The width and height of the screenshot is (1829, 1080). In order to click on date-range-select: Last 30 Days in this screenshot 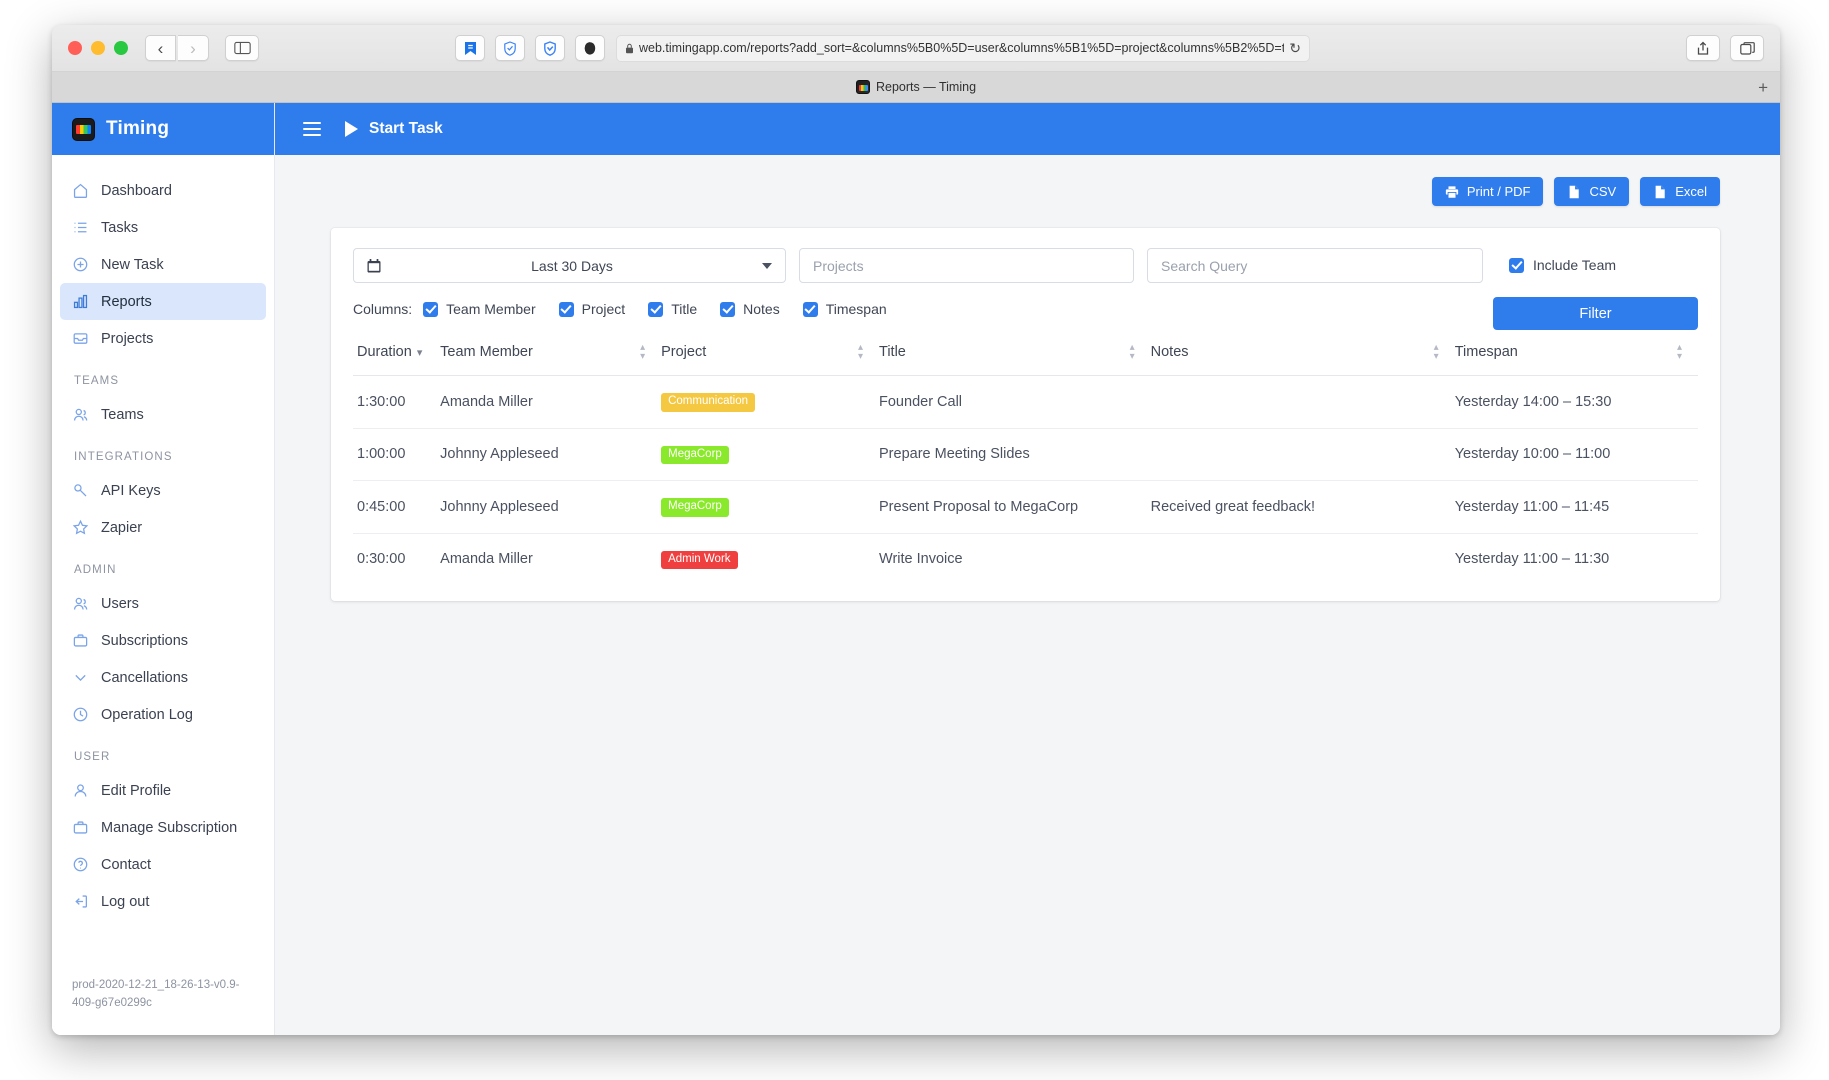, I will do `click(569, 265)`.